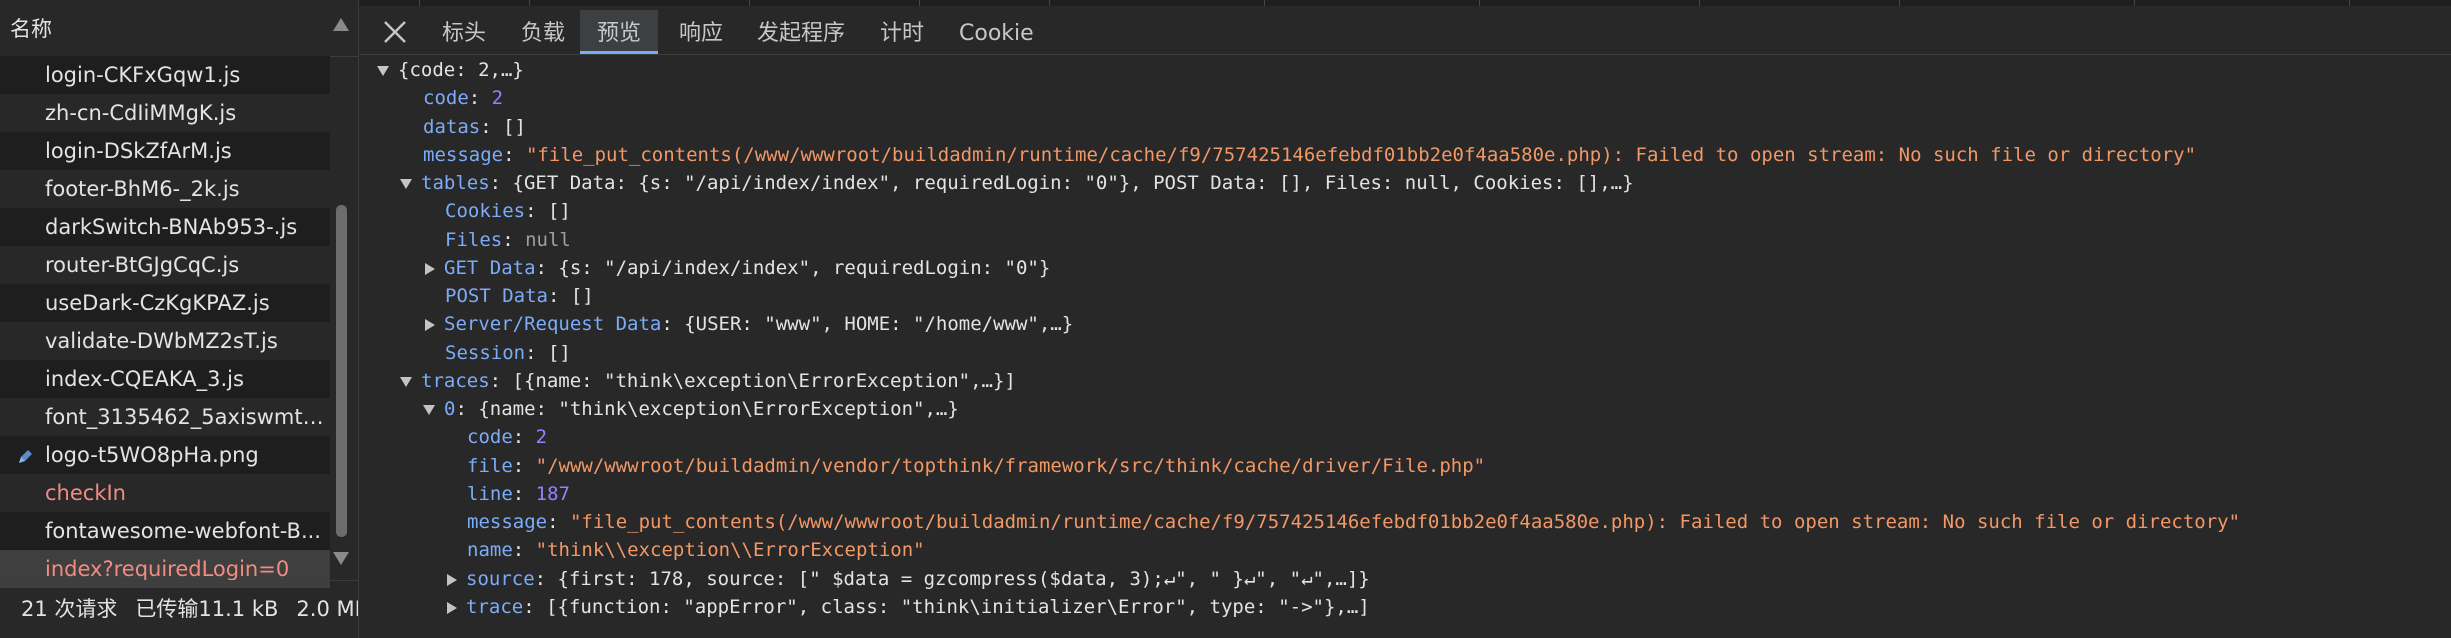 Image resolution: width=2451 pixels, height=638 pixels. I want to click on request-row: darkSwitch-BNAb953-.js, so click(165, 227).